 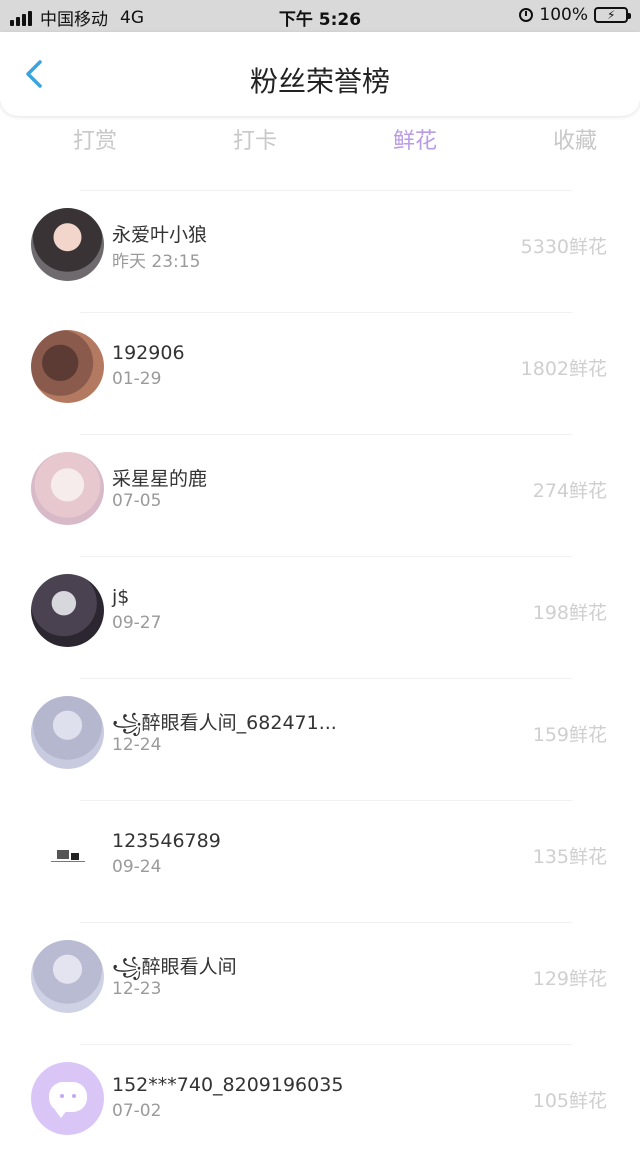 I want to click on avatar-image, so click(x=68, y=856).